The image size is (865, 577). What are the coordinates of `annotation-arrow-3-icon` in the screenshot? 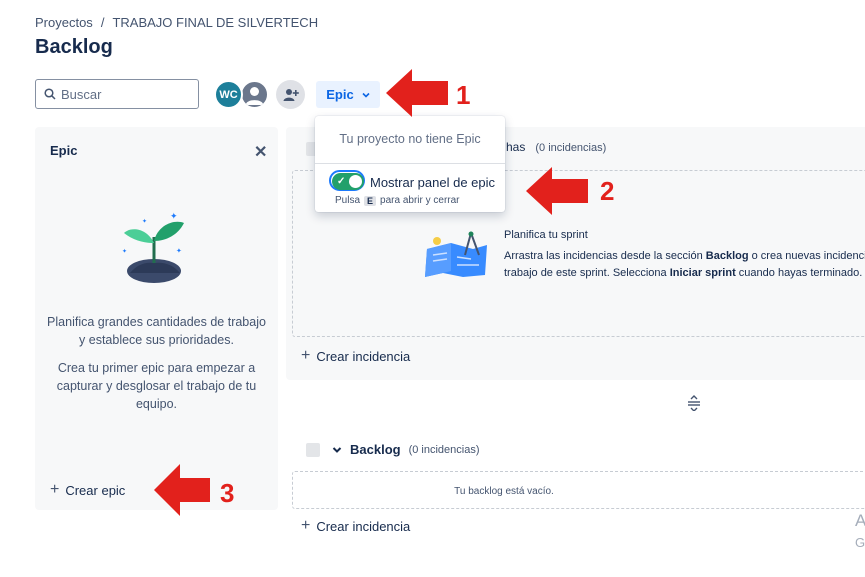 It's located at (182, 490).